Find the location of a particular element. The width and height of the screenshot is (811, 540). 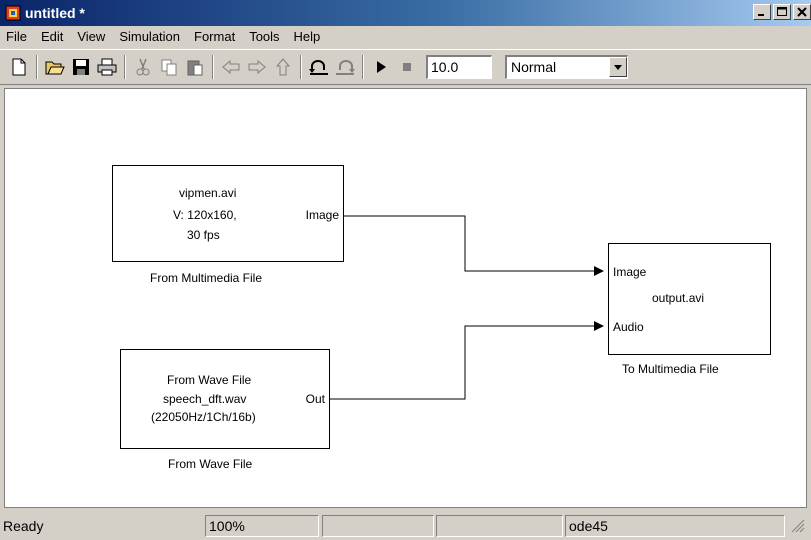

maximize-icon is located at coordinates (782, 11).